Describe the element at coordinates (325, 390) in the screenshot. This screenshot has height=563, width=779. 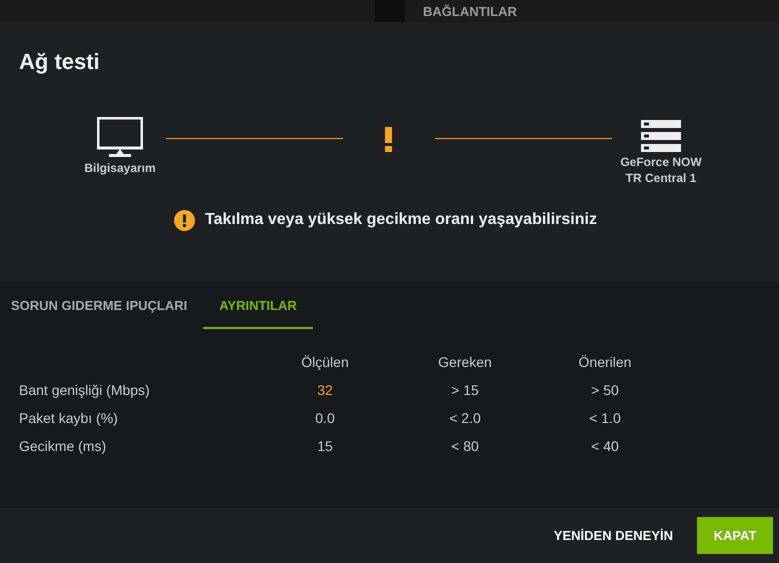
I see `table-cell-text: 32` at that location.